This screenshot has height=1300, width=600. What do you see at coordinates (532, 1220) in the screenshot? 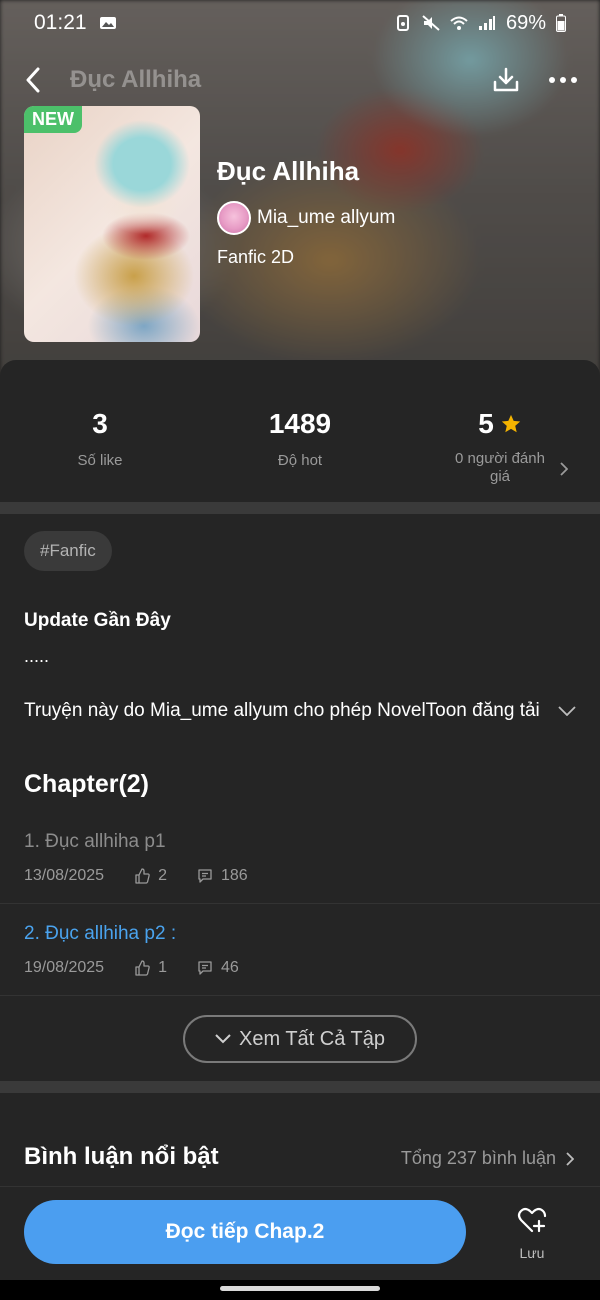
I see `heart-plus-icon` at bounding box center [532, 1220].